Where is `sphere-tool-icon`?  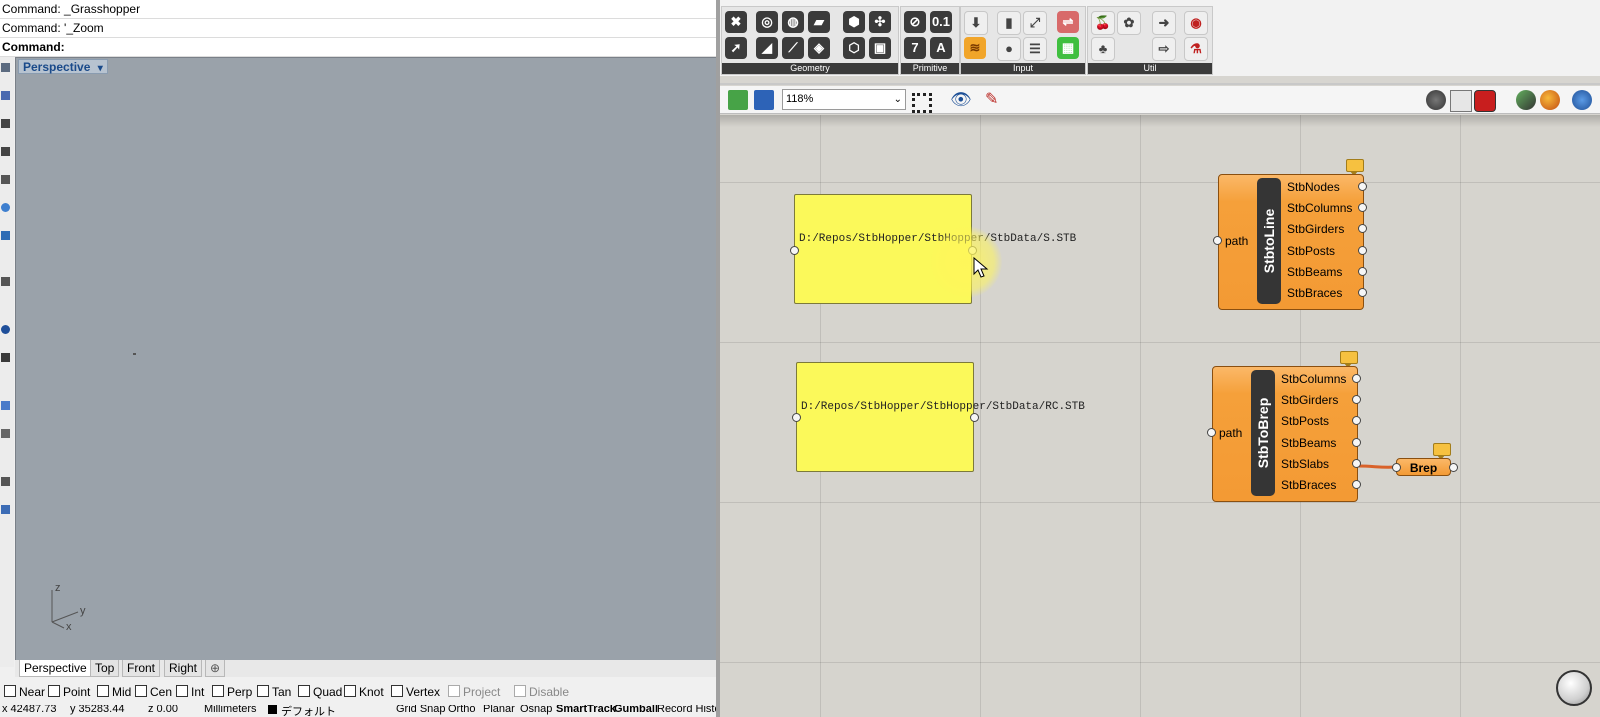 sphere-tool-icon is located at coordinates (5, 207).